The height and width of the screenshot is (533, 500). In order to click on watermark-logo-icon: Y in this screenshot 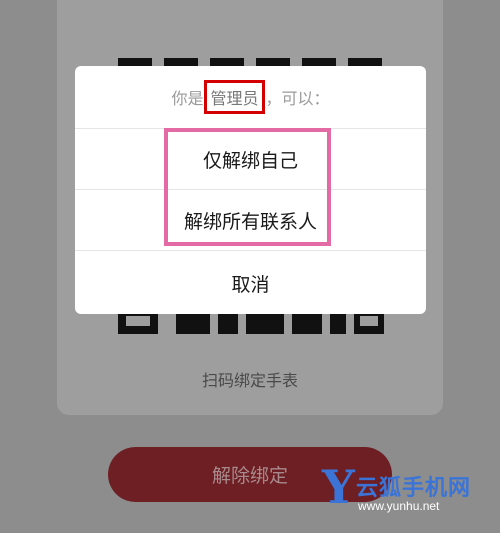, I will do `click(338, 487)`.